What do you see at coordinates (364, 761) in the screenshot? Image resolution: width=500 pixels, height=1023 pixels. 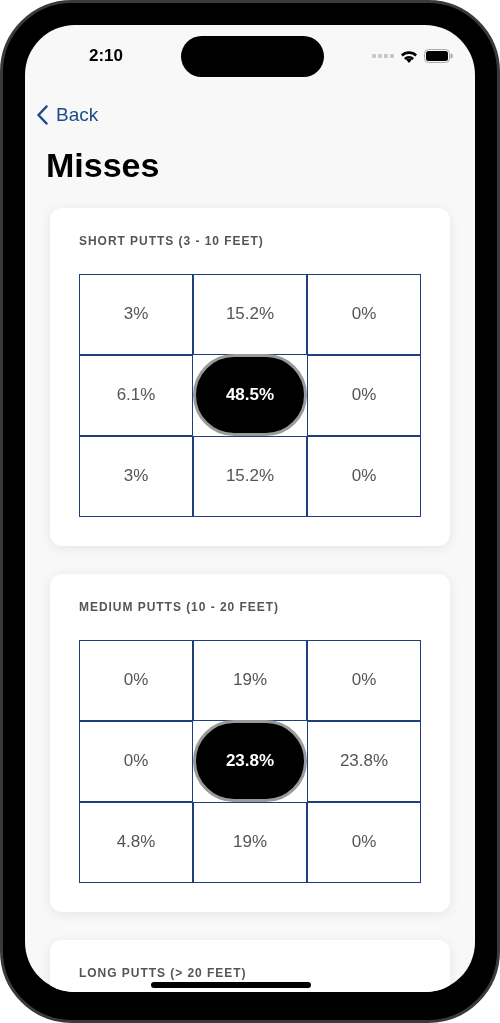 I see `miss-zone-cell: 23.8%` at bounding box center [364, 761].